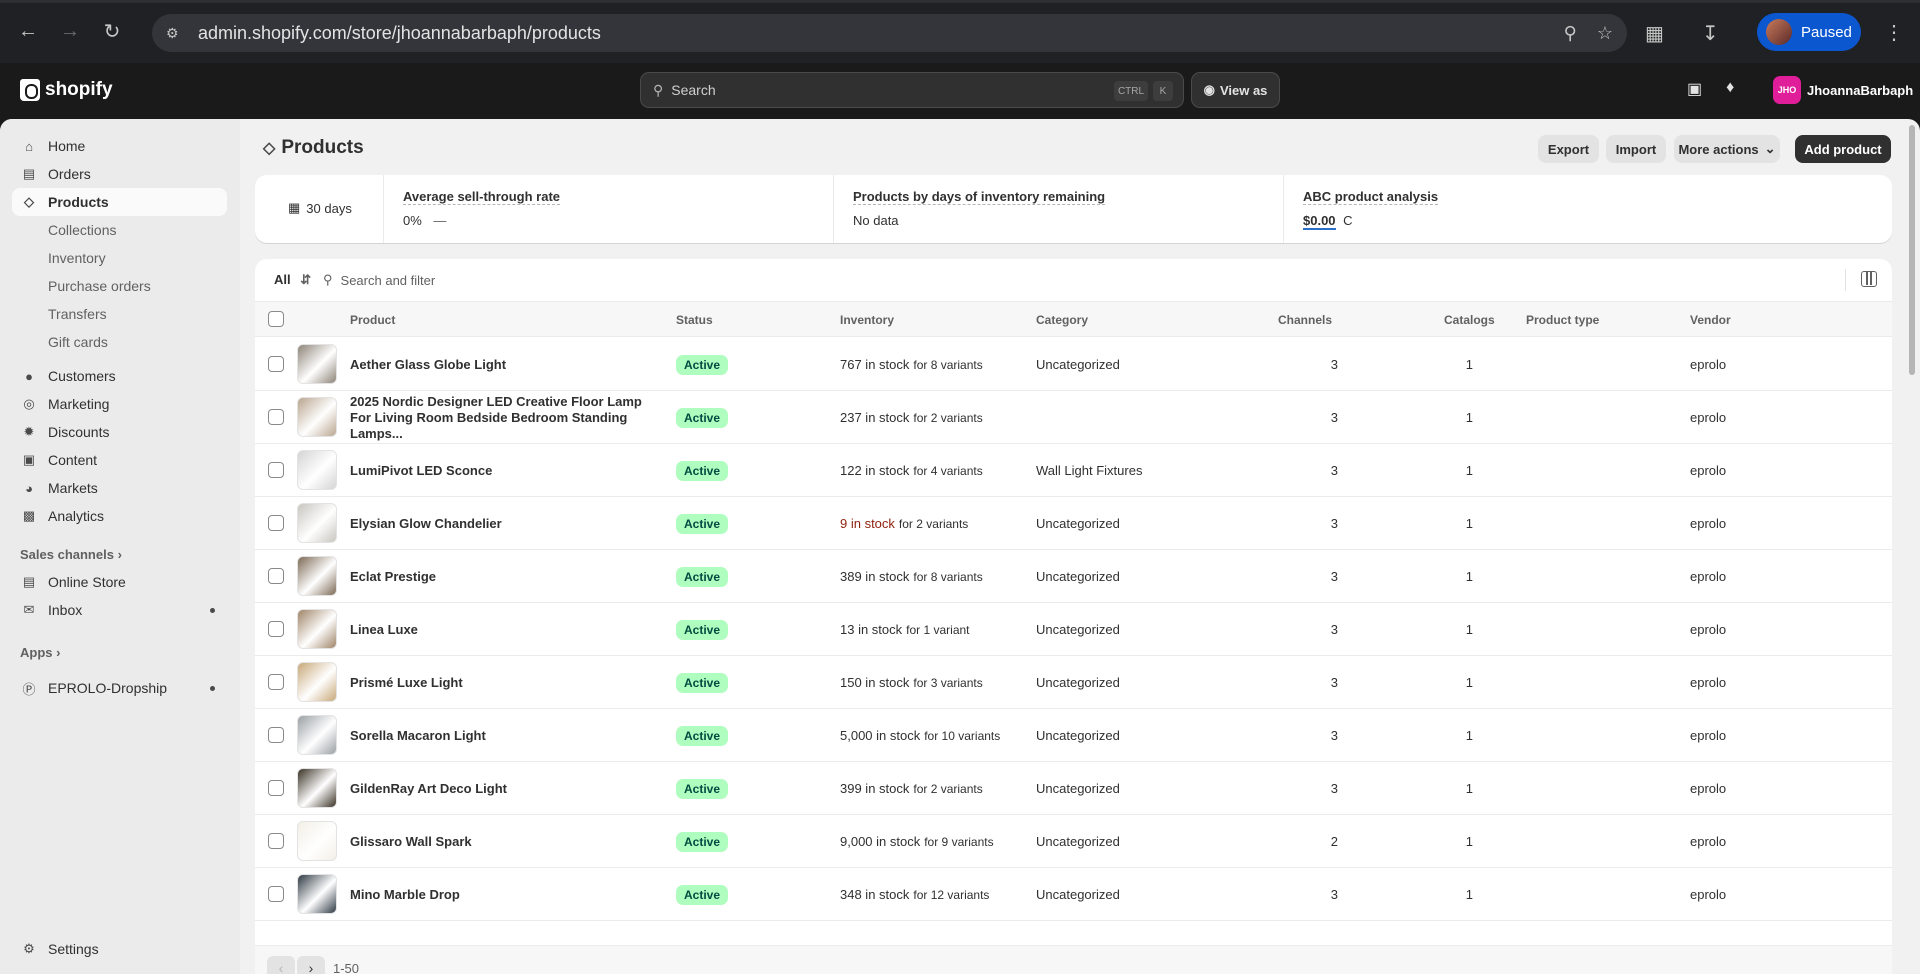  Describe the element at coordinates (1869, 279) in the screenshot. I see `columns-icon` at that location.